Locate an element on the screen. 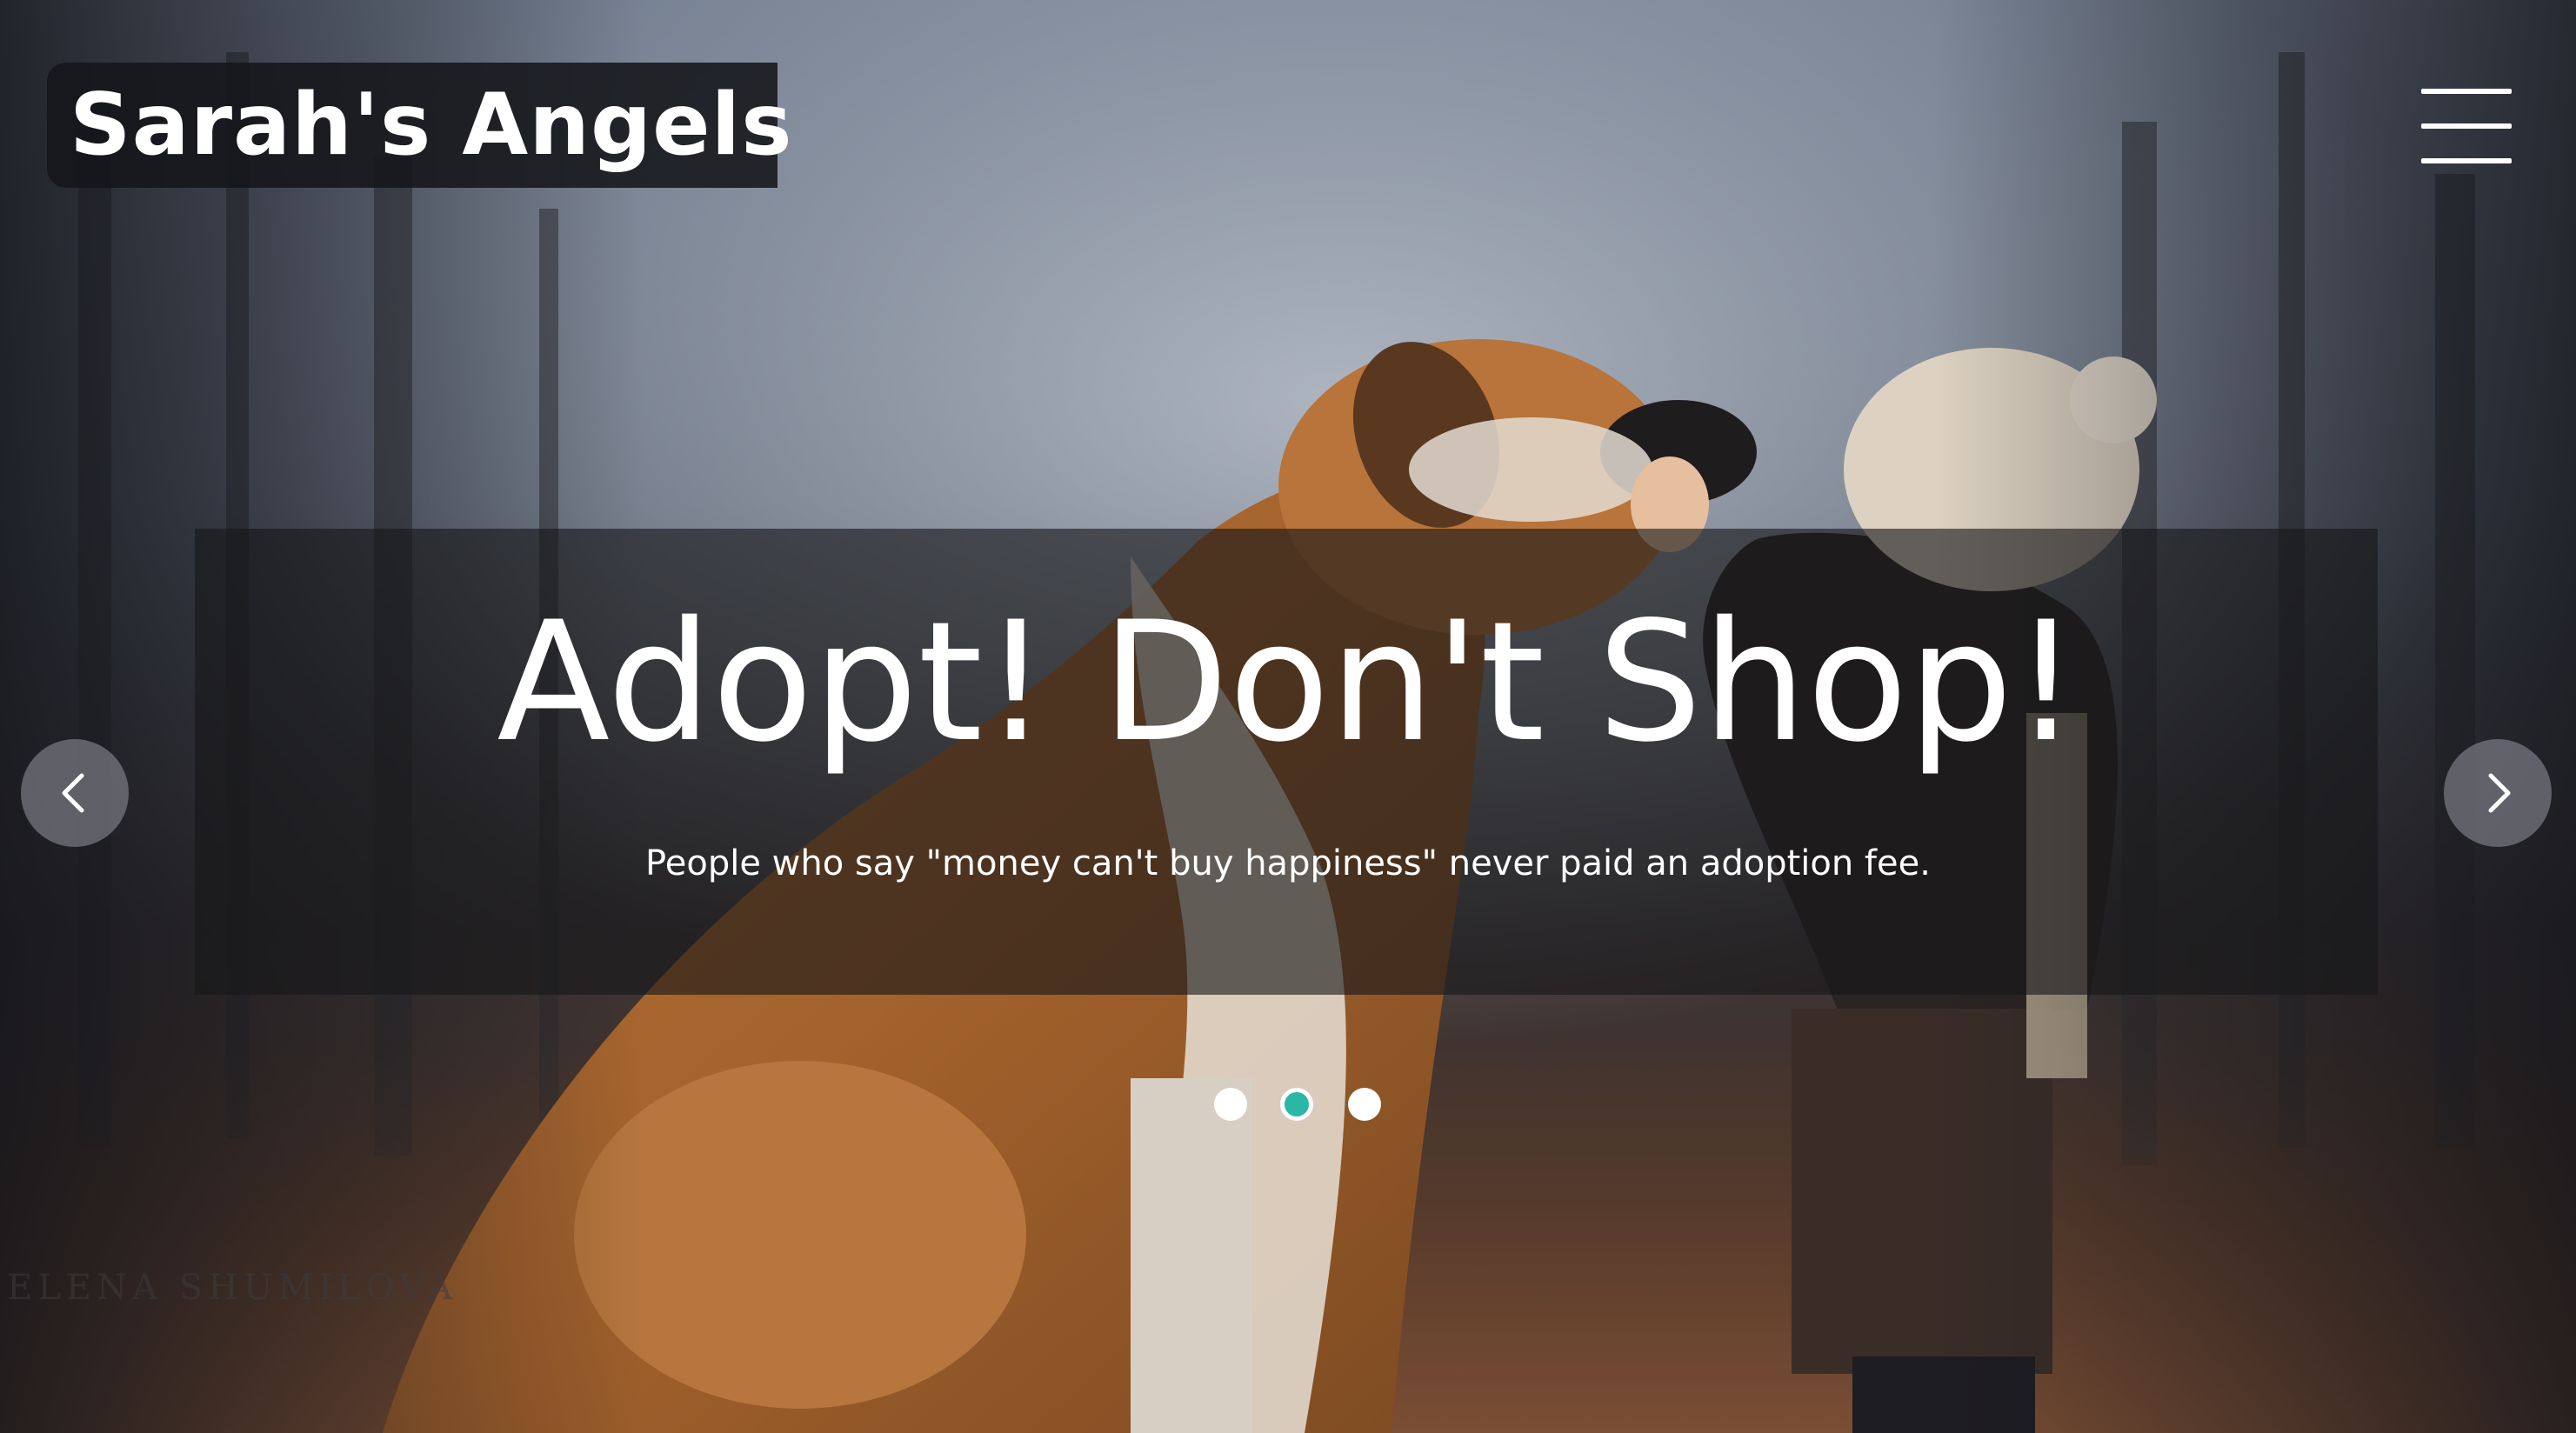 Image resolution: width=2576 pixels, height=1433 pixels. chevron-right-icon is located at coordinates (2499, 793).